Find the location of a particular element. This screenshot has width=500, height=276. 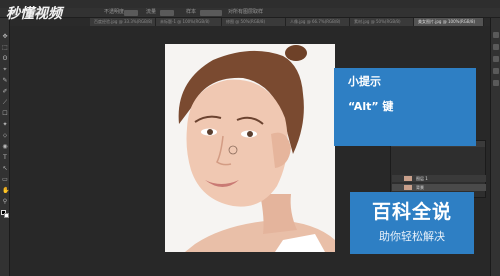

history-panel-icon is located at coordinates (496, 35).